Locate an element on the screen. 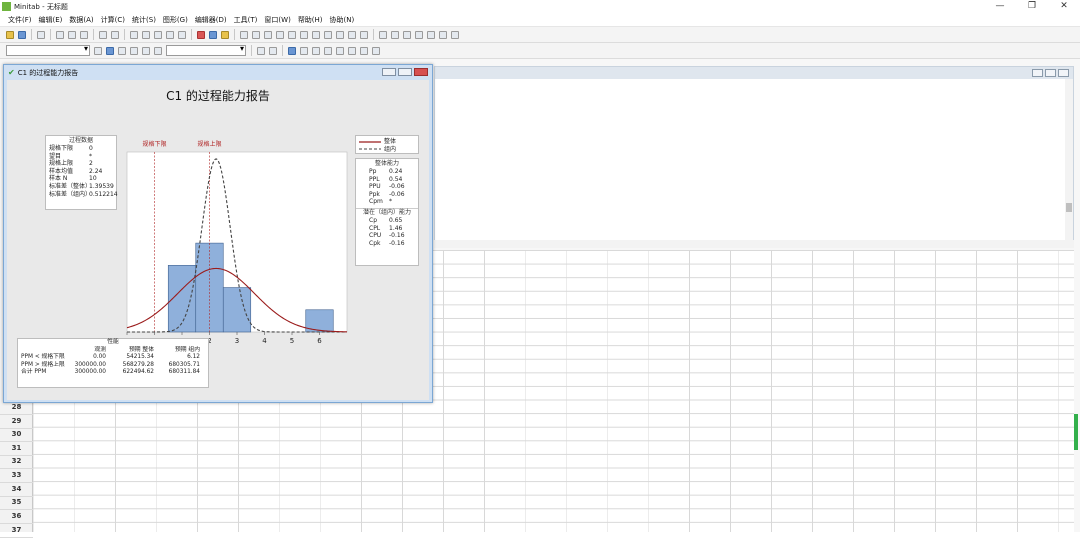 This screenshot has width=1080, height=538. rectangle-tool-icon is located at coordinates (316, 50).